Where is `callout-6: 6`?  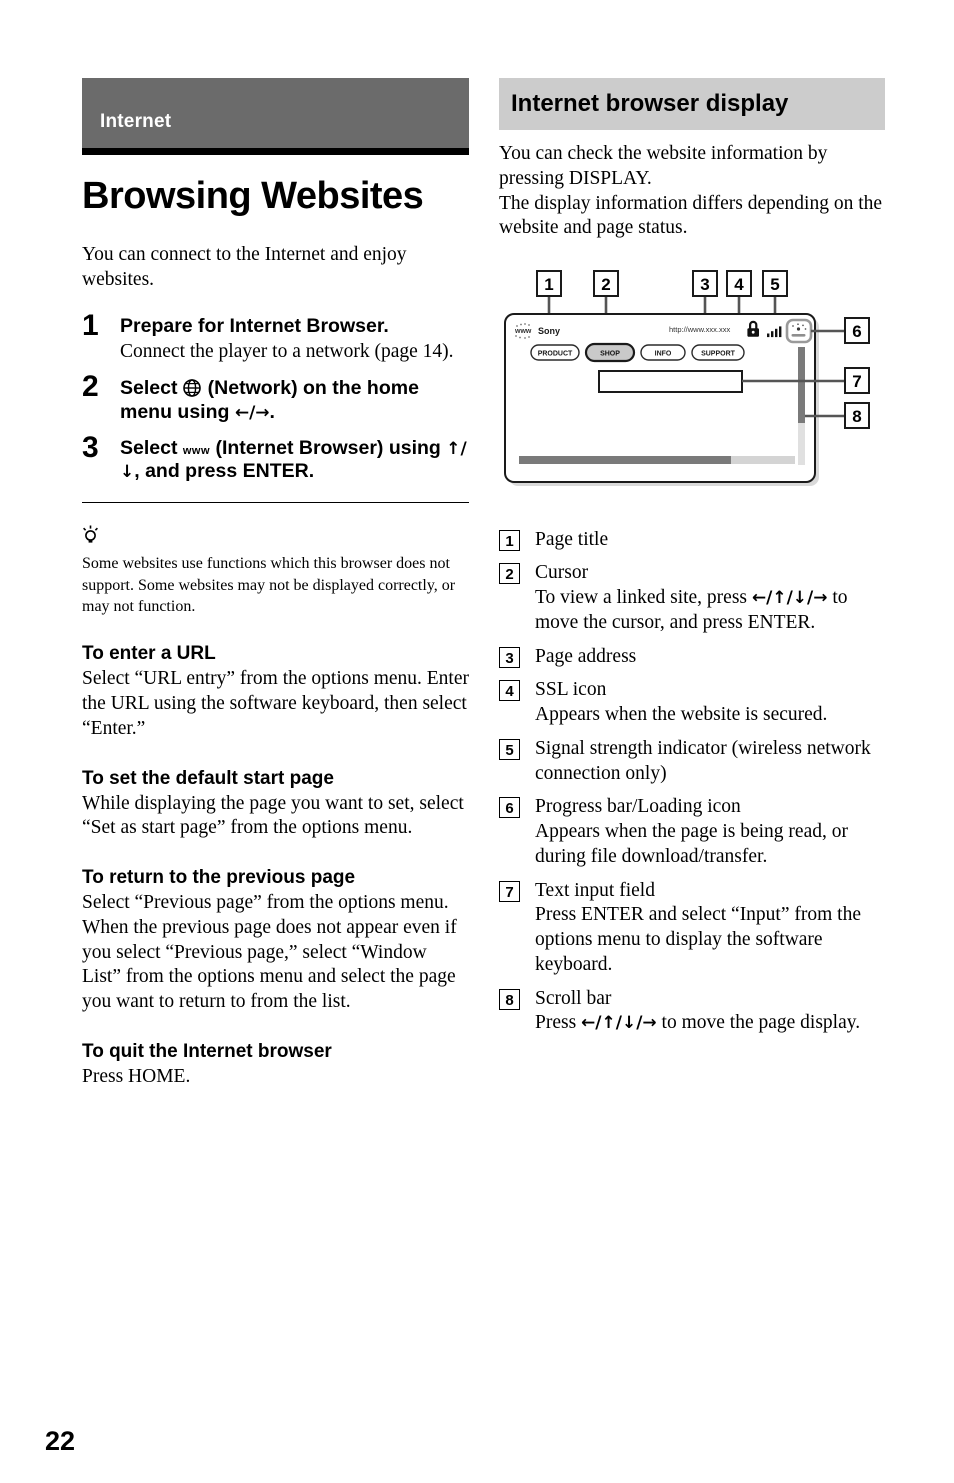
callout-6: 6 is located at coordinates (857, 330).